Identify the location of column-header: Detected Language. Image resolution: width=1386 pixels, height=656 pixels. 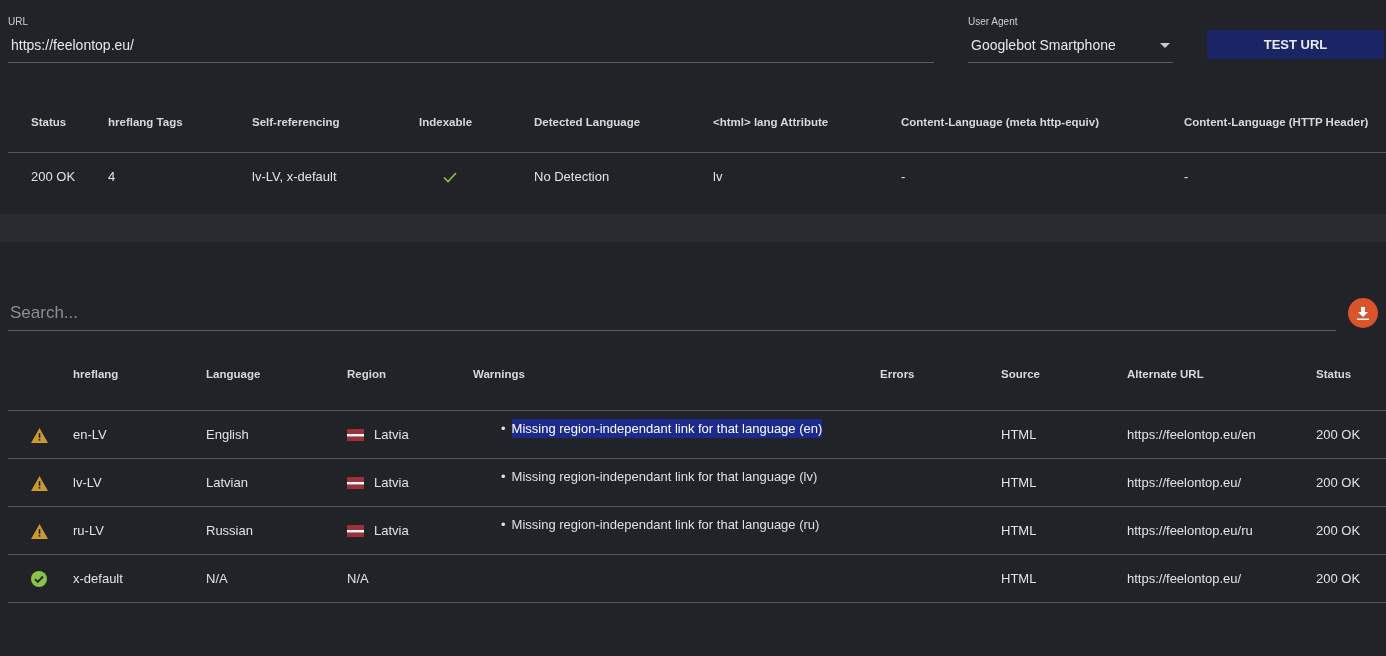
(587, 122).